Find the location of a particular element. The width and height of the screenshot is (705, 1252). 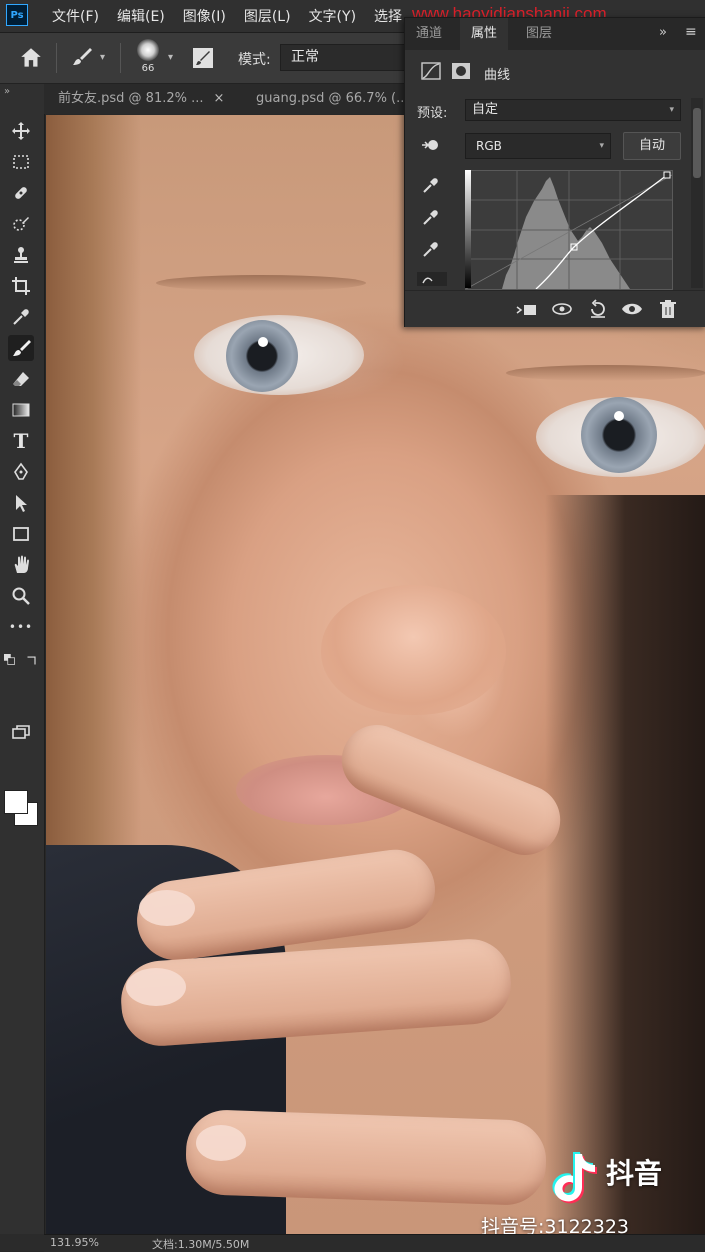

home-button is located at coordinates (31, 58).